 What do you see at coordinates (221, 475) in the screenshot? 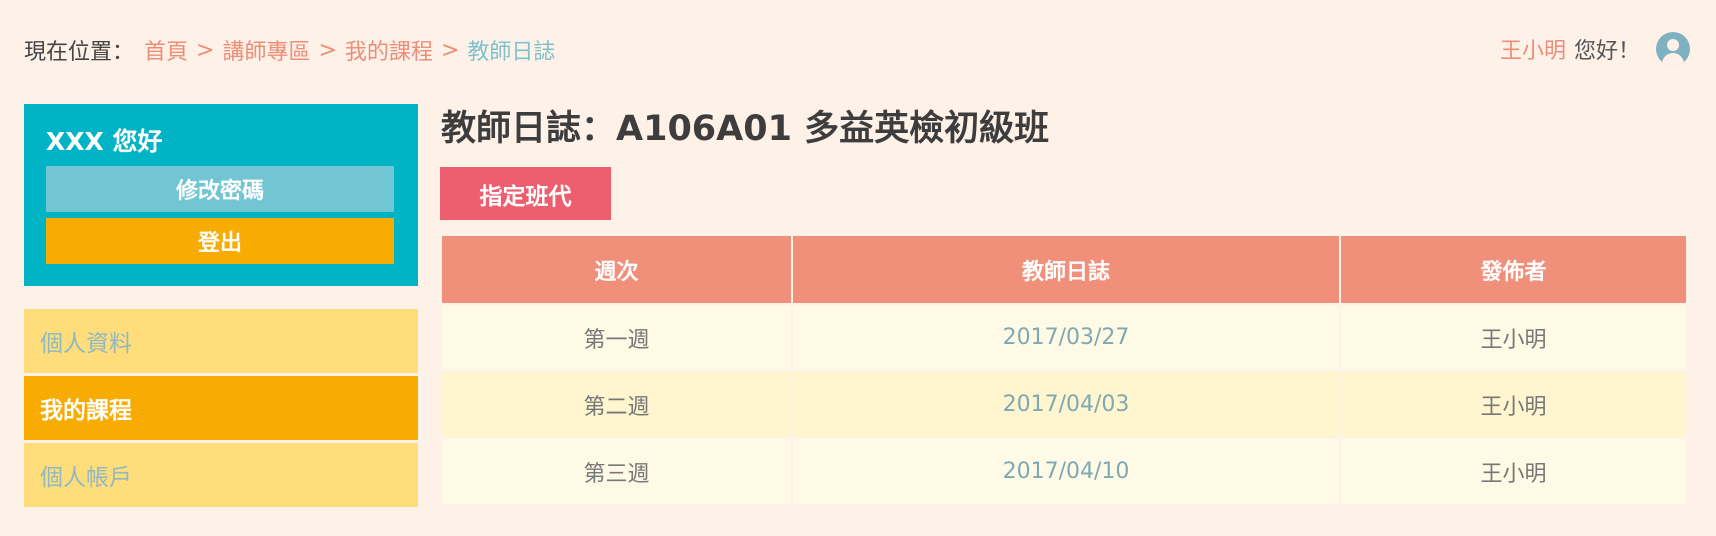
I see `sidebar-item-account: 個人帳戶` at bounding box center [221, 475].